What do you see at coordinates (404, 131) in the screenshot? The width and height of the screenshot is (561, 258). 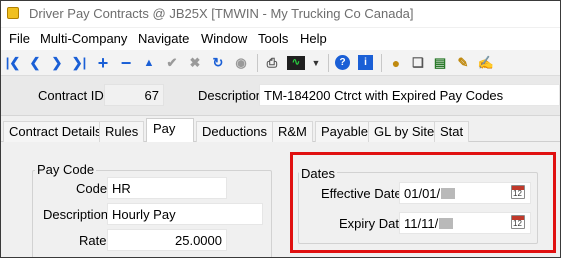 I see `tab-gl-by-site: GL by Site` at bounding box center [404, 131].